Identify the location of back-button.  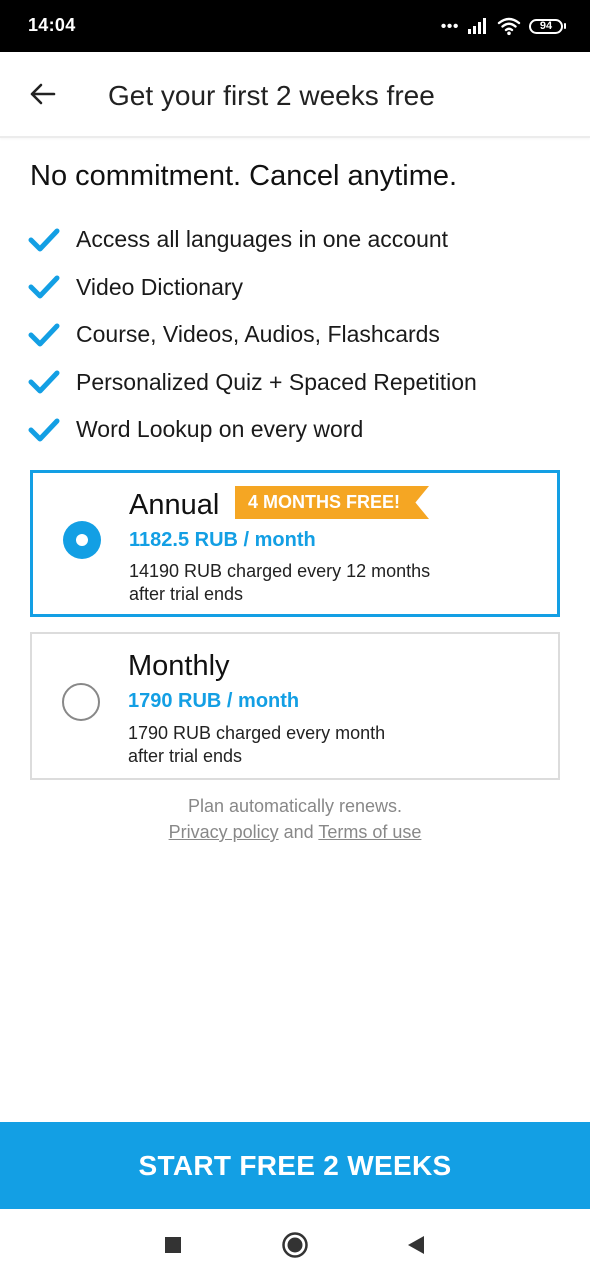
(42, 94).